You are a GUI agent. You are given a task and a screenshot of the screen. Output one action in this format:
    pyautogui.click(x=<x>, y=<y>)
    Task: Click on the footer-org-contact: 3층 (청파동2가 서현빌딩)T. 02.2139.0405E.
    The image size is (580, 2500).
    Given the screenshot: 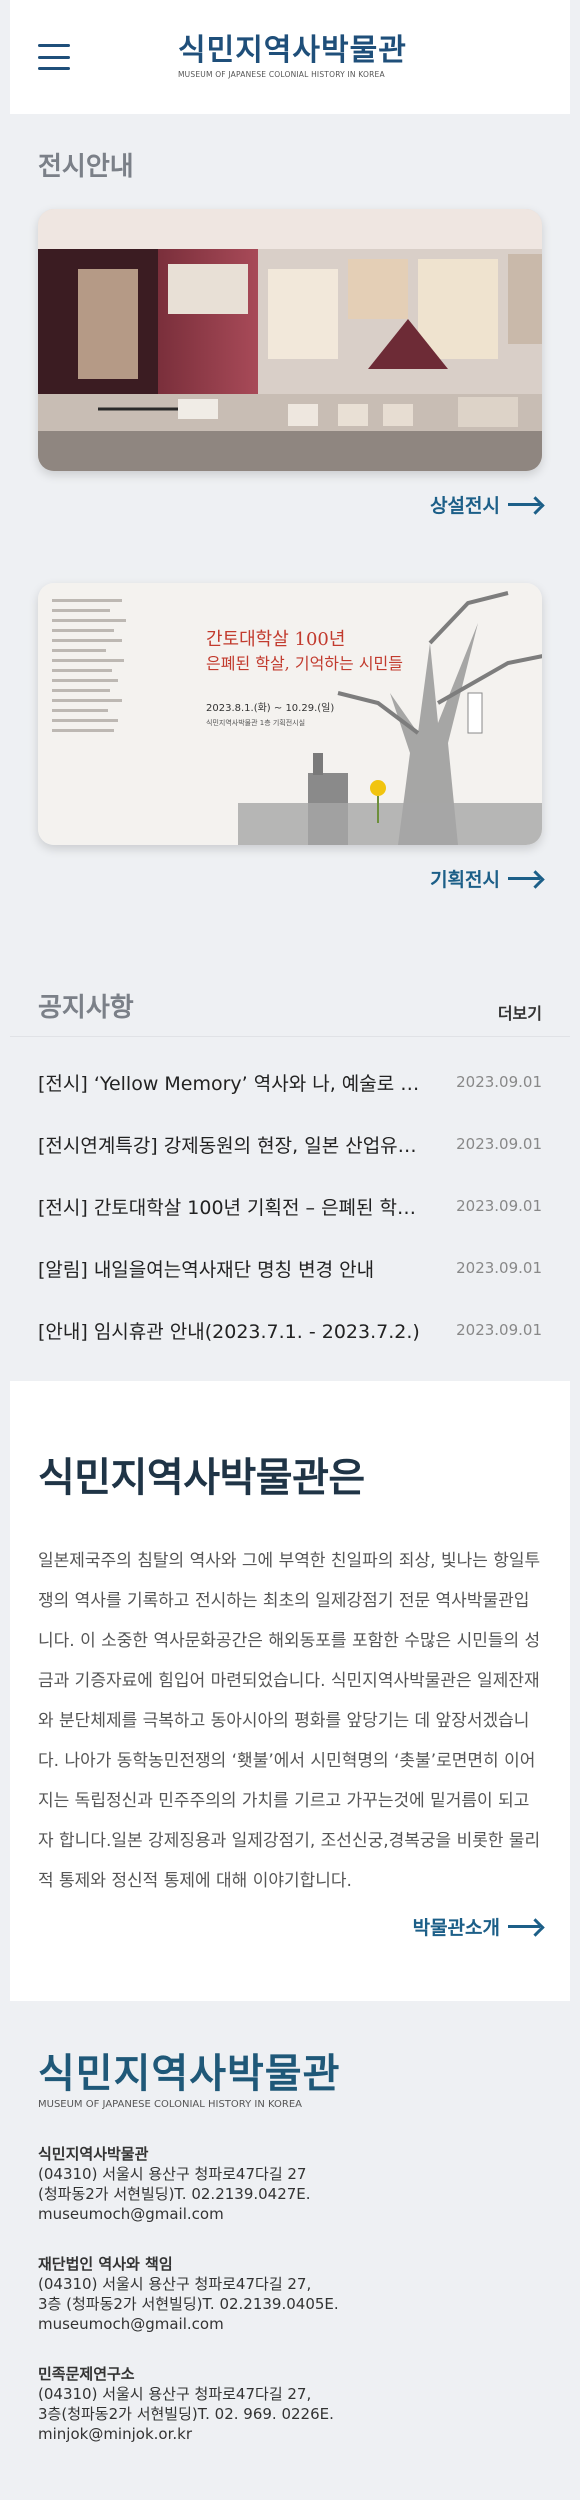 What is the action you would take?
    pyautogui.click(x=188, y=2304)
    